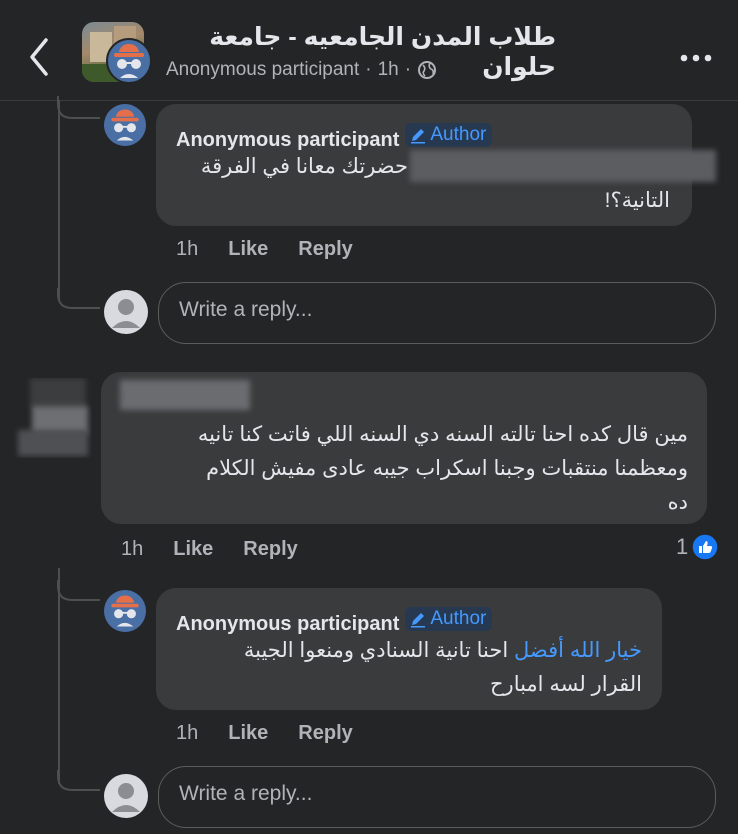 The image size is (738, 834). I want to click on reaction-summary: 1, so click(697, 547).